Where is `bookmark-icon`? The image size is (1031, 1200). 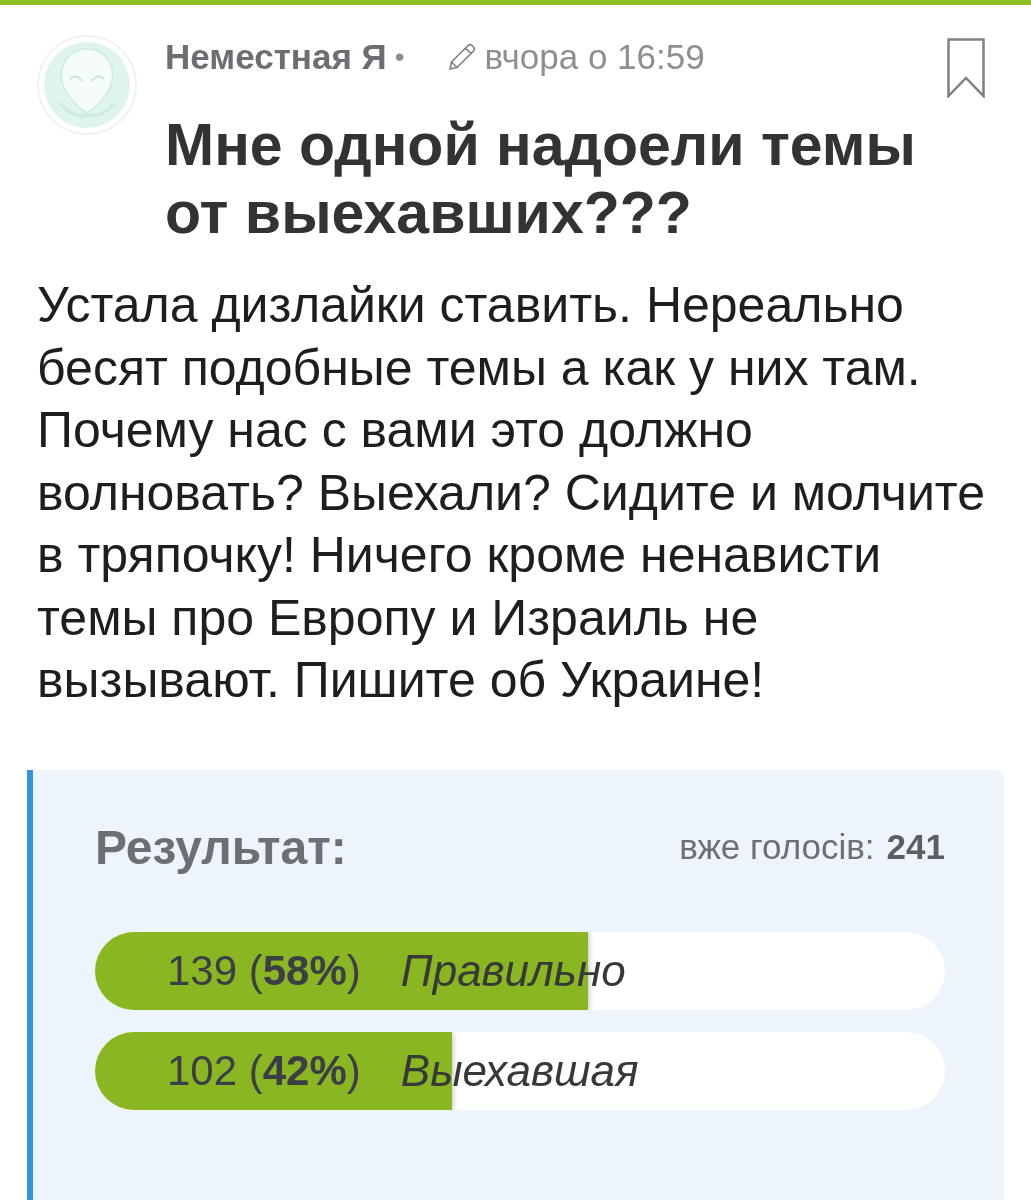
bookmark-icon is located at coordinates (966, 68).